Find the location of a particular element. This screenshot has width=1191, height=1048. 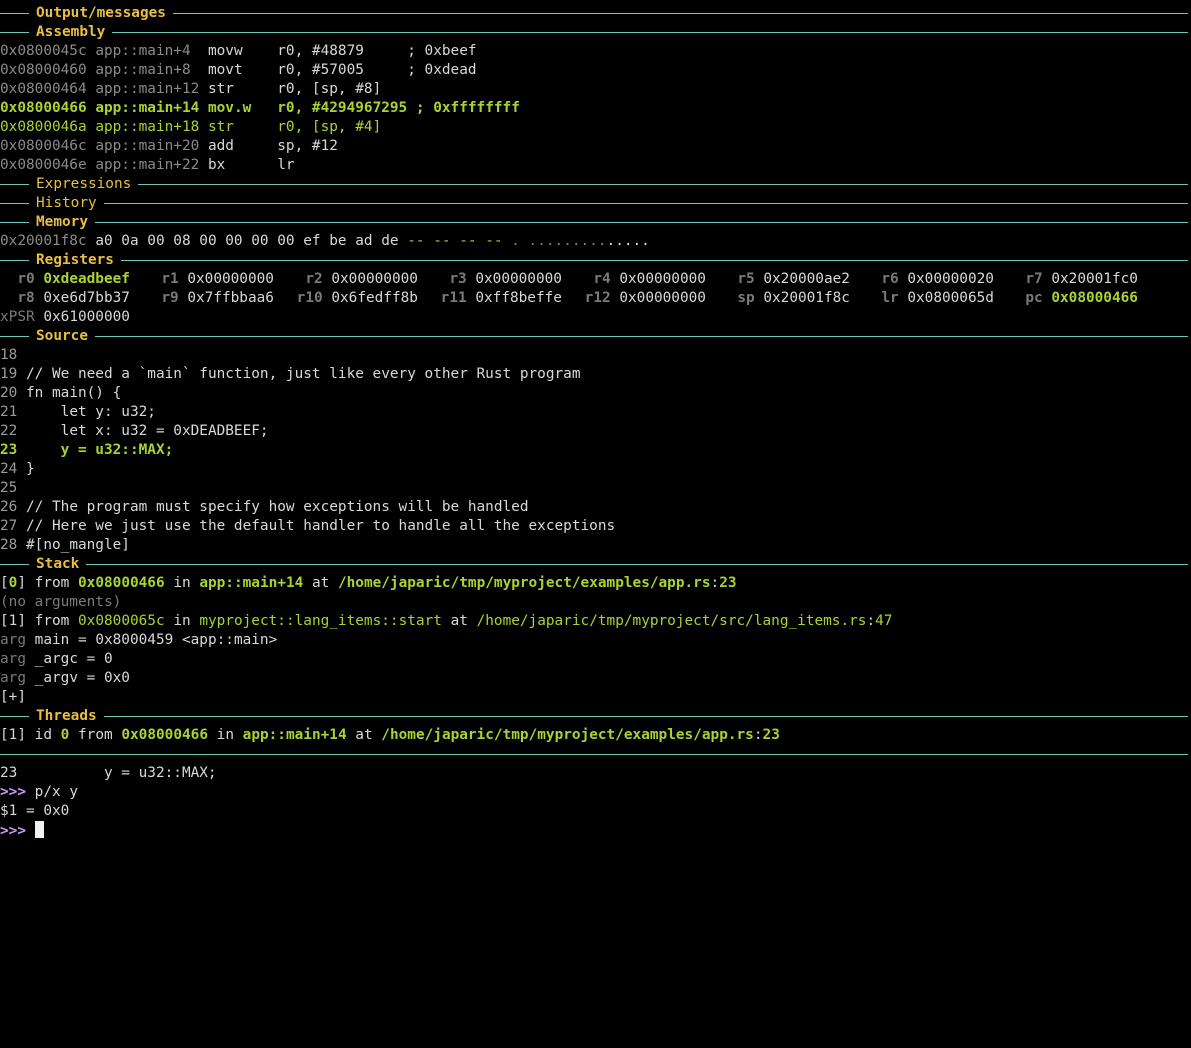

stack-no-arguments: (no arguments) is located at coordinates (61, 602).